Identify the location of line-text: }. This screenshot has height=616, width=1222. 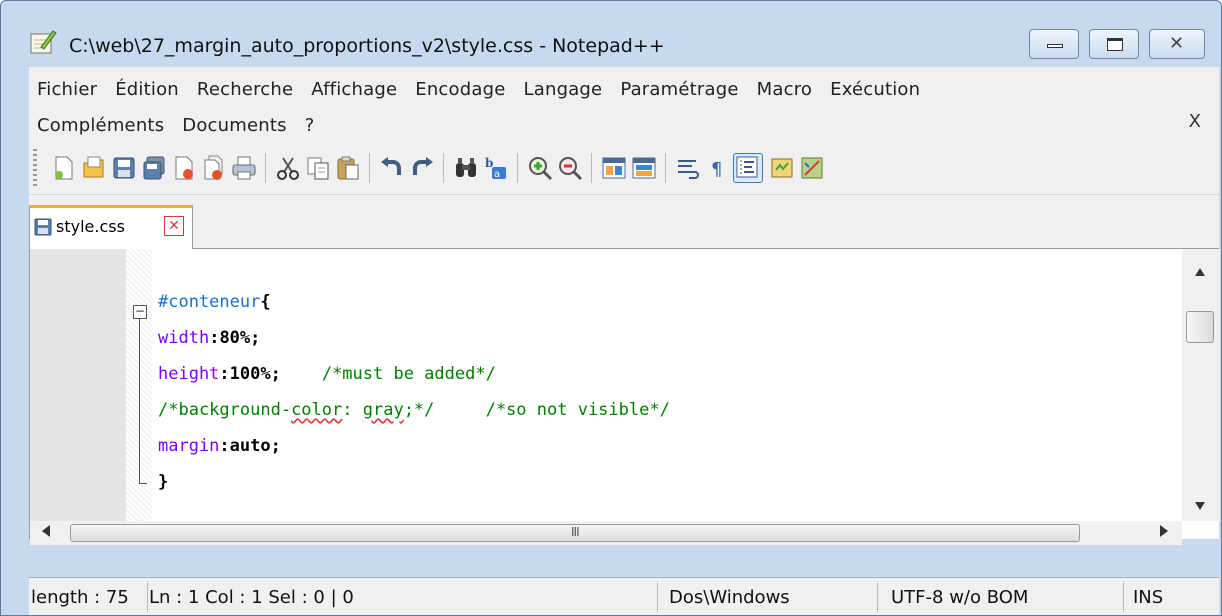
(163, 482).